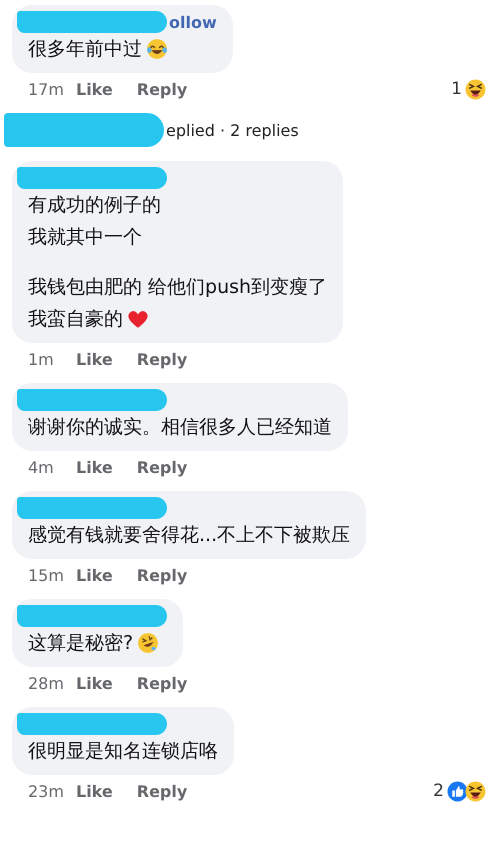  I want to click on follow-link: ollow, so click(193, 22).